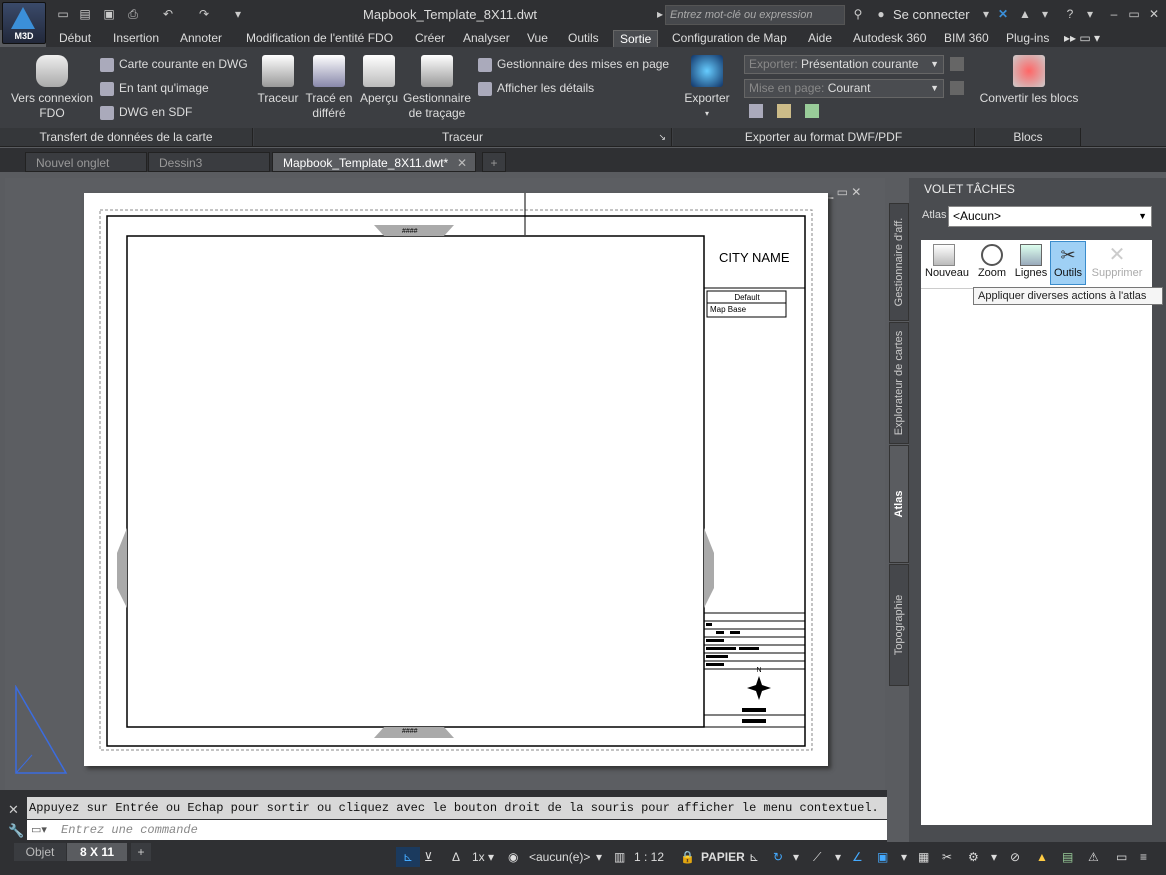 The height and width of the screenshot is (875, 1166). I want to click on quick-access-dropdown-icon: ▾, so click(238, 14).